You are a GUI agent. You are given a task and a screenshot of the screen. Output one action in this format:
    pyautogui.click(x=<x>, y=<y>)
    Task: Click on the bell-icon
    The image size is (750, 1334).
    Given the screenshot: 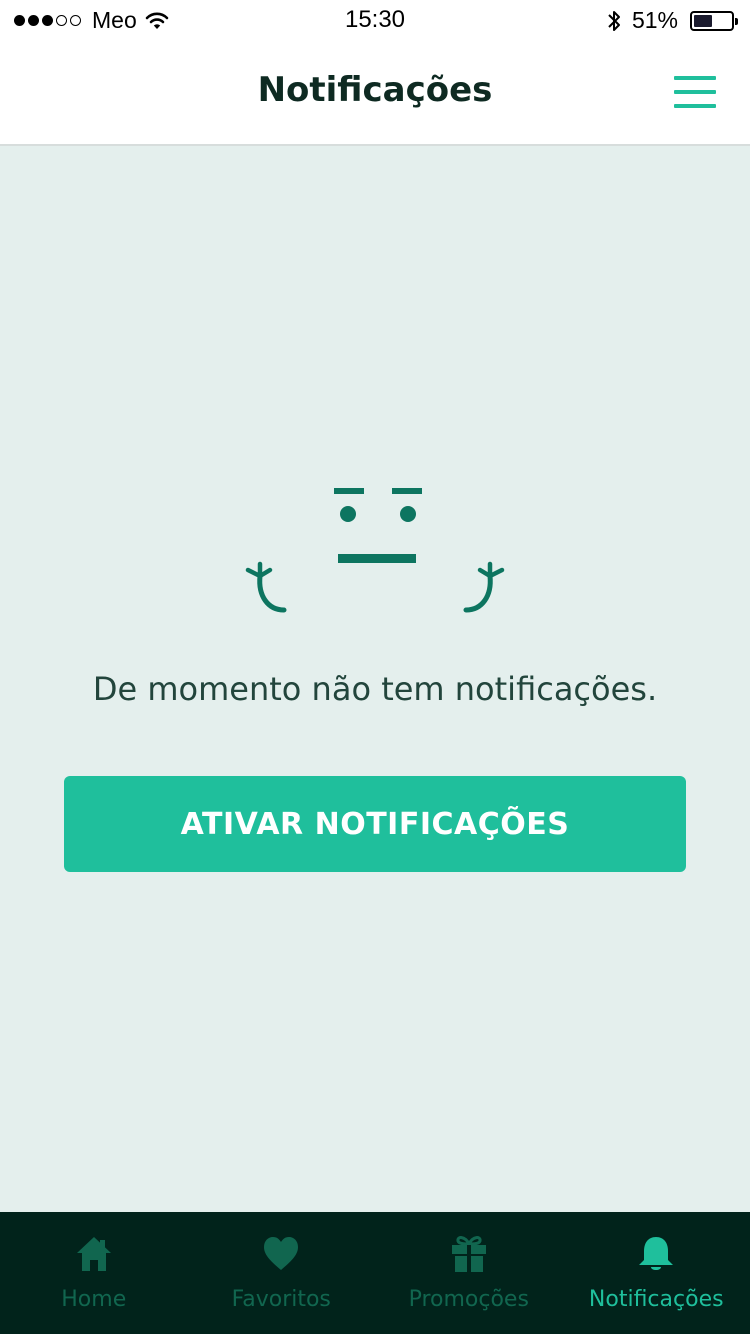 What is the action you would take?
    pyautogui.click(x=656, y=1253)
    